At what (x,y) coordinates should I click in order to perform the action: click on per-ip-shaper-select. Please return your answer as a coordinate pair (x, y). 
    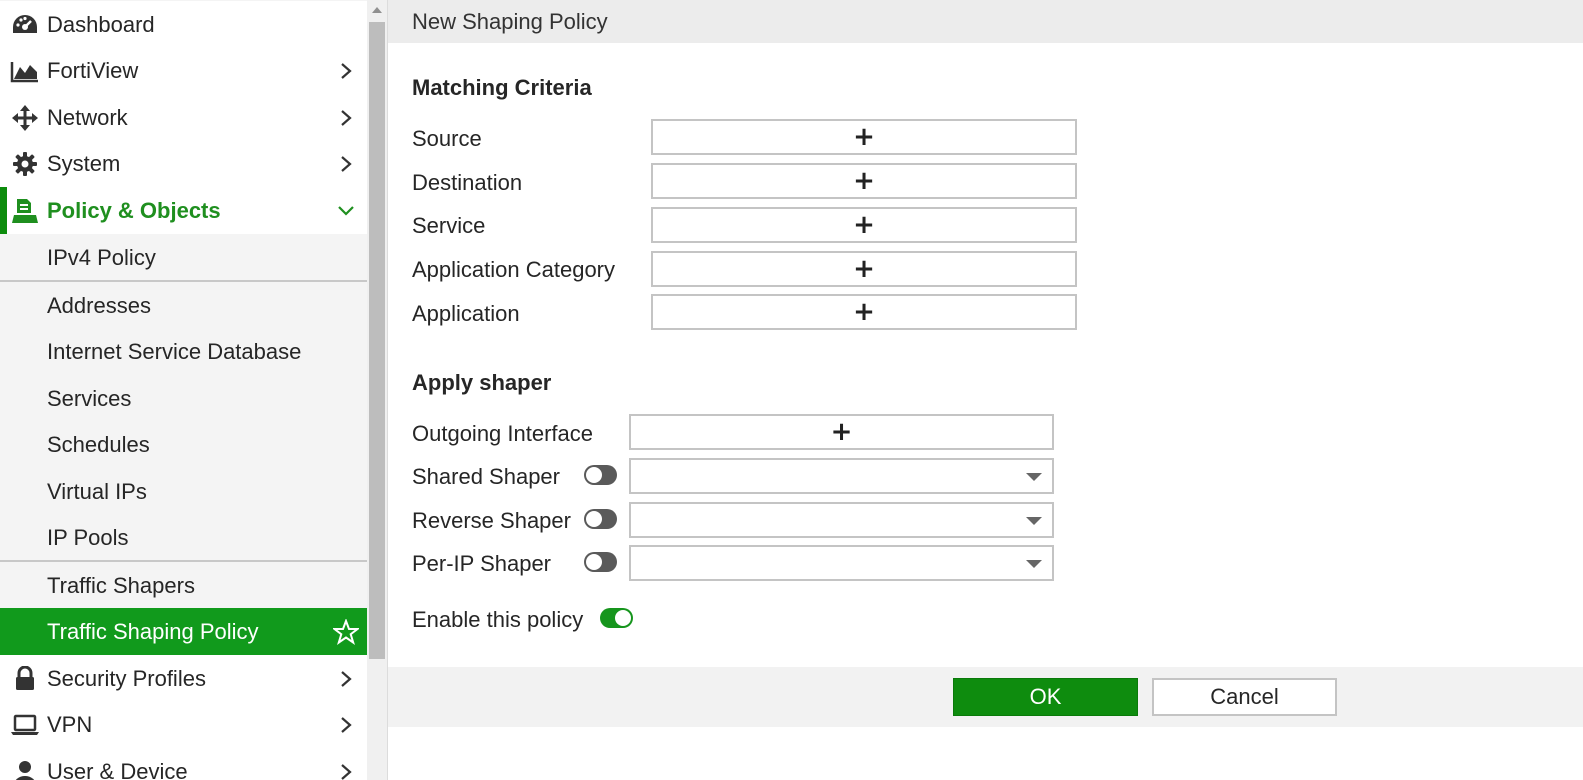
    Looking at the image, I should click on (841, 563).